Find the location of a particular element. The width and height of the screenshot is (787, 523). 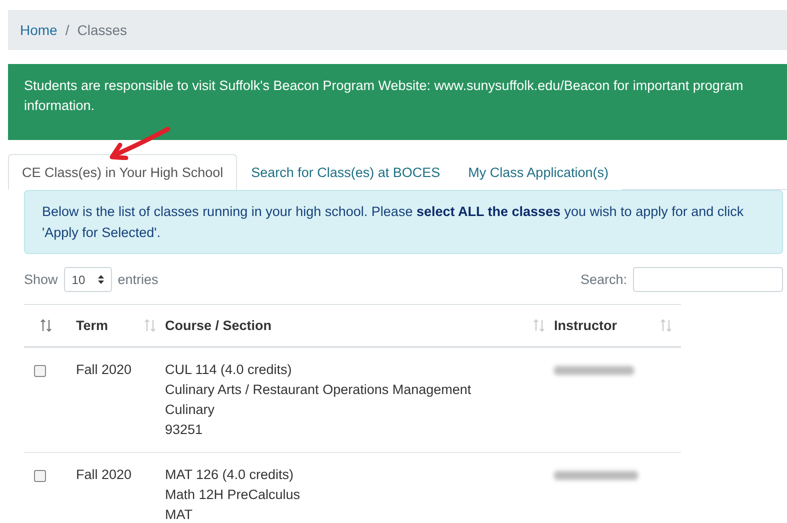

sort-icon is located at coordinates (46, 325).